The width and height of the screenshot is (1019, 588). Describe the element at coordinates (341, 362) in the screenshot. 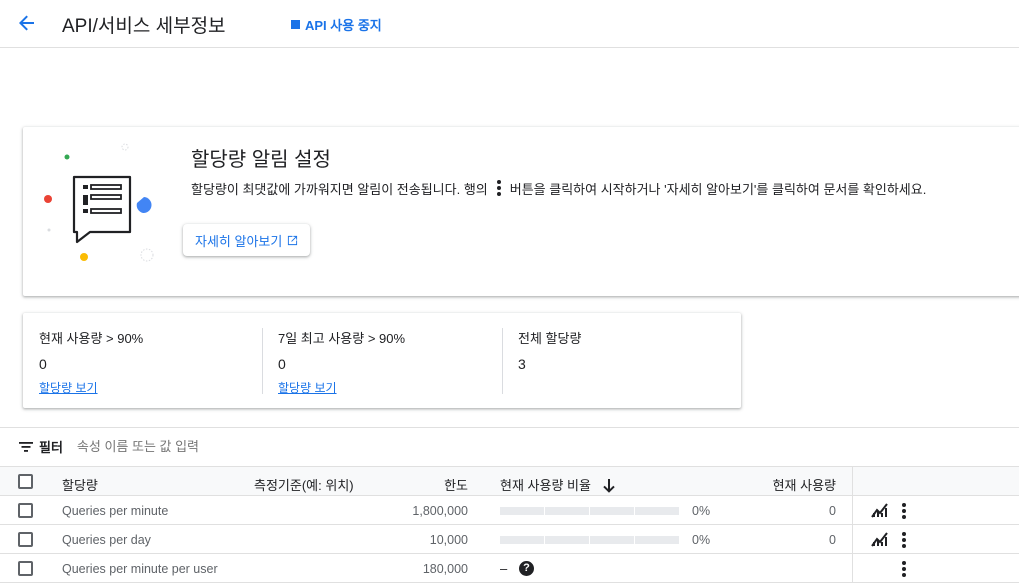

I see `stat-7day-peak: 7일 최고 사용량 > 90% 0 할당량 보기` at that location.